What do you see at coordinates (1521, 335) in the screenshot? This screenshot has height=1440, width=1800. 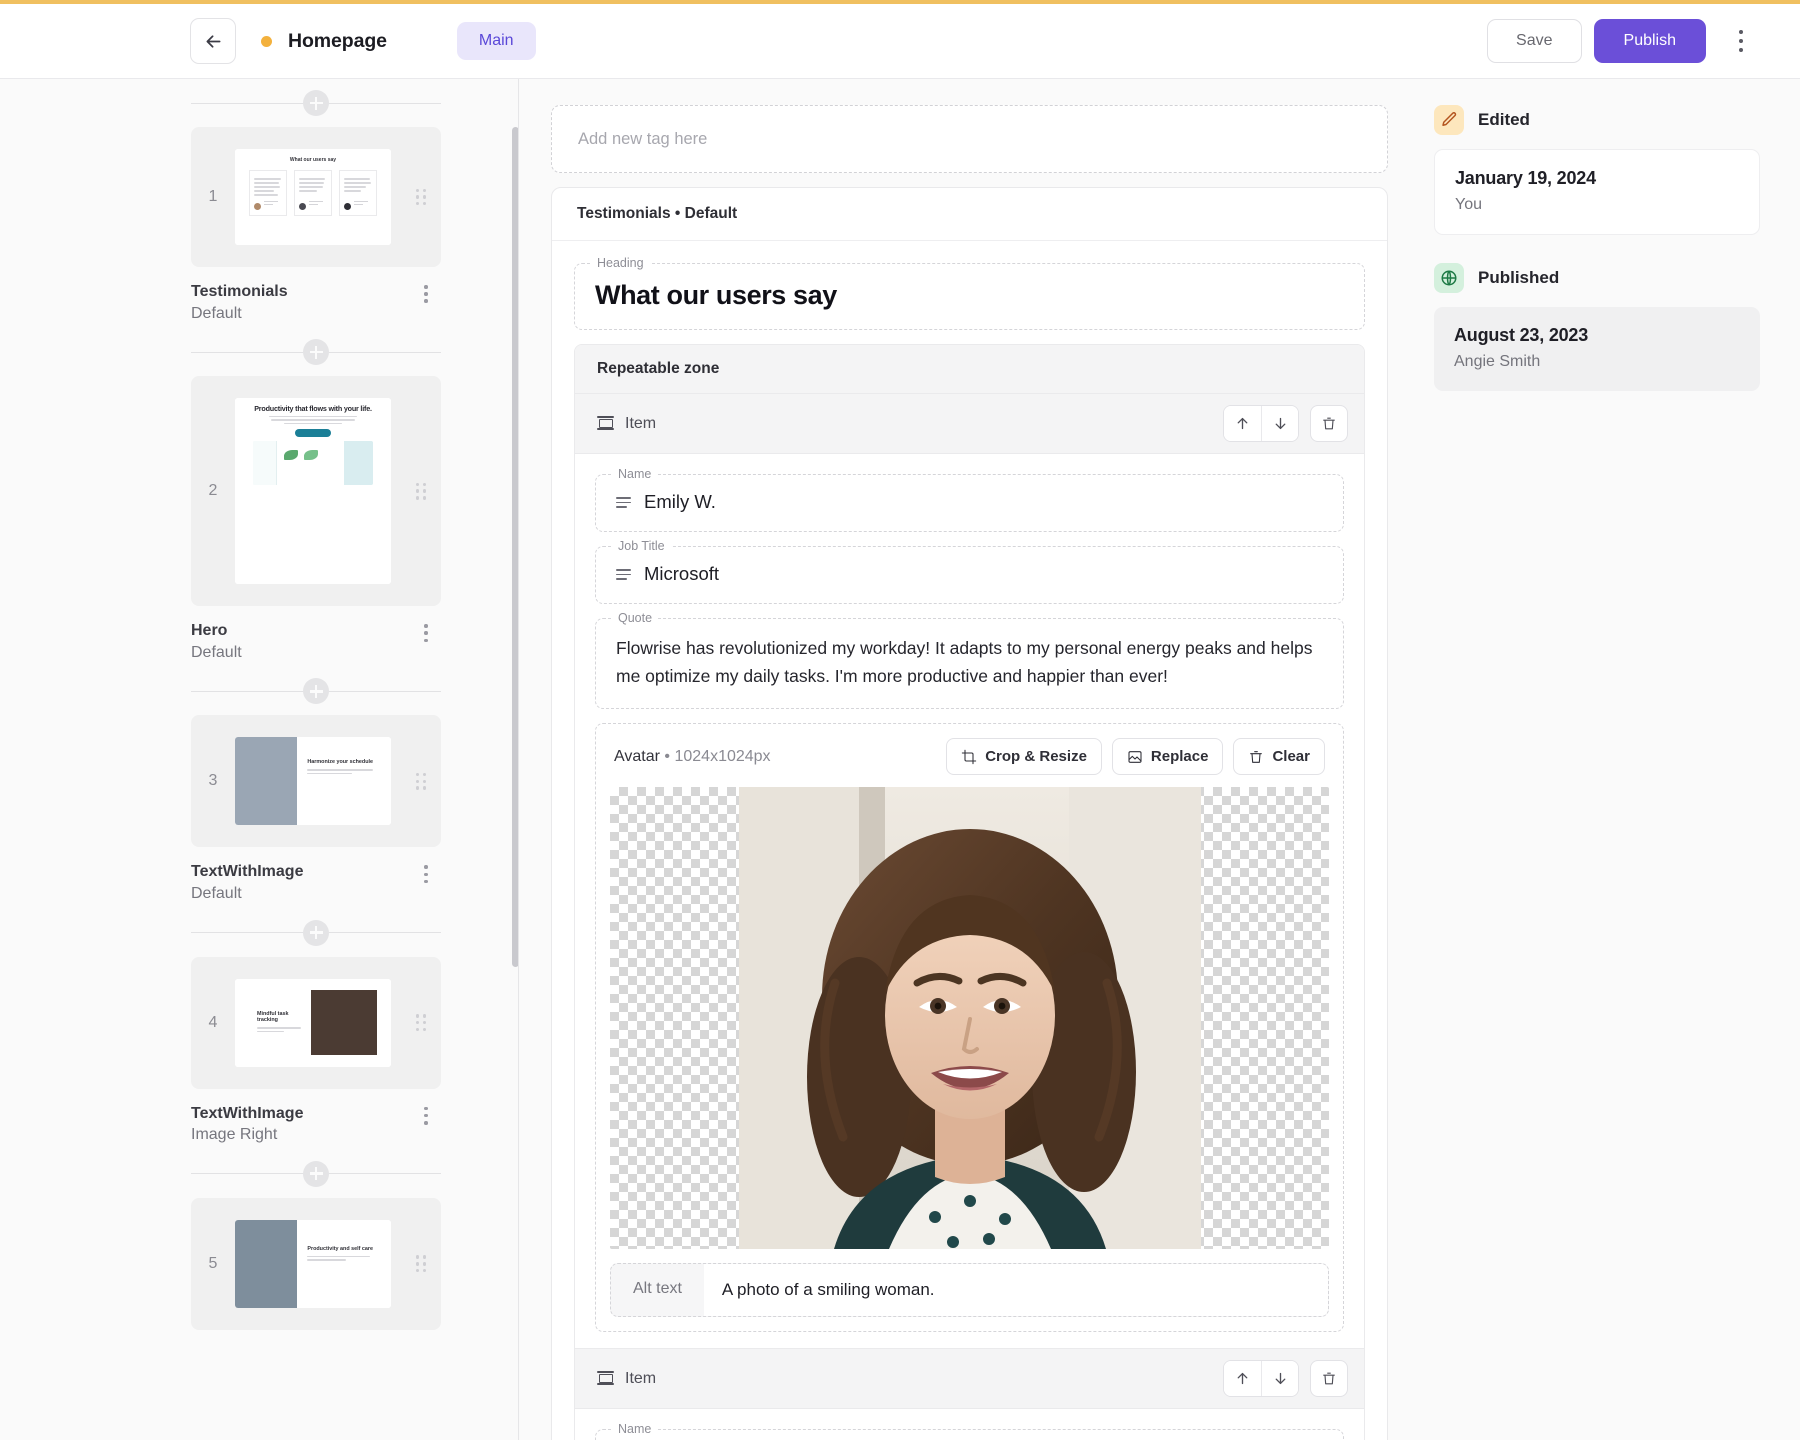 I see `published-date: August 23, 2023` at bounding box center [1521, 335].